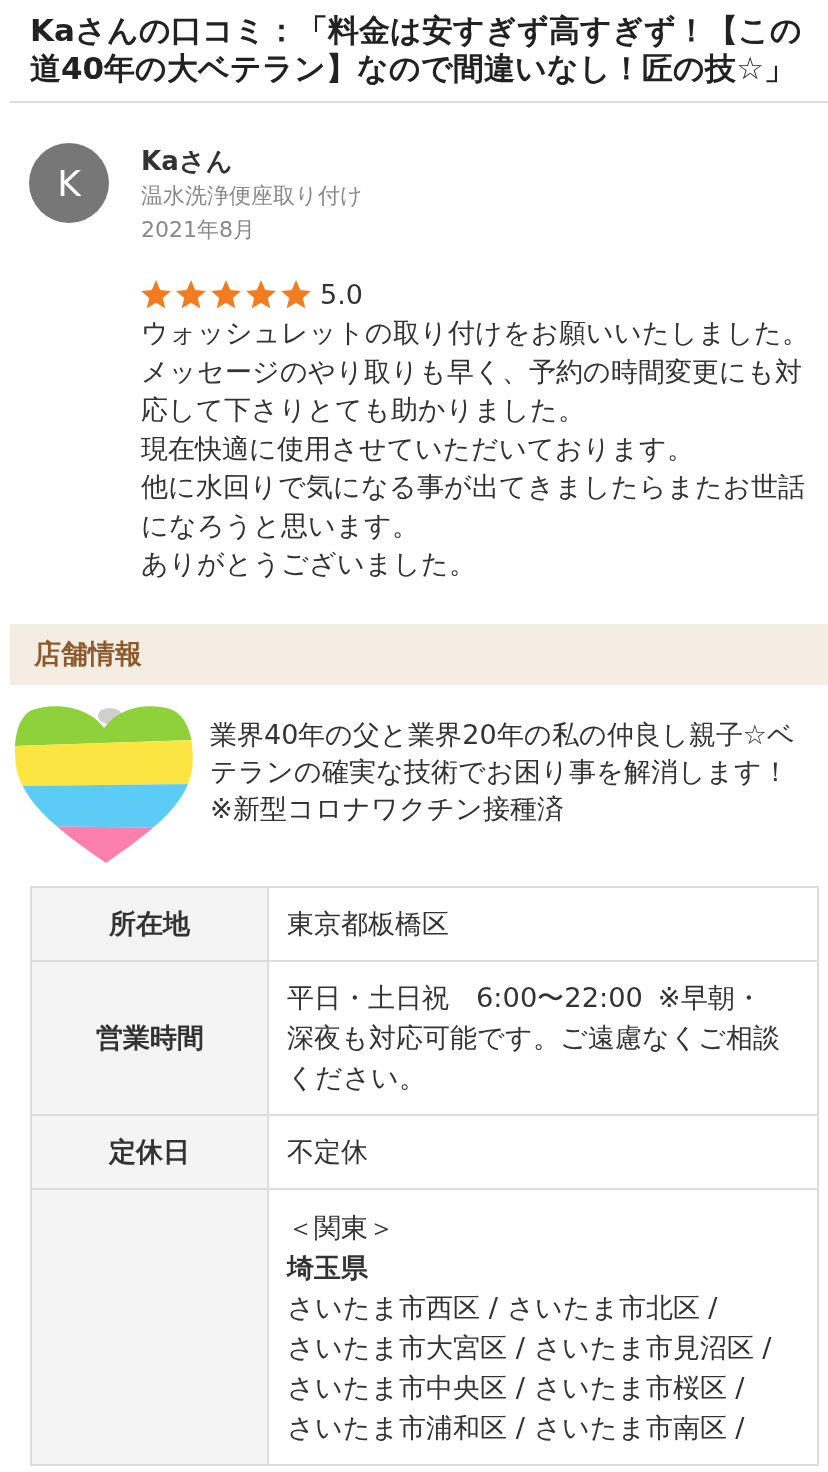 This screenshot has width=828, height=1472. What do you see at coordinates (419, 654) in the screenshot?
I see `section-heading: 店舗情報` at bounding box center [419, 654].